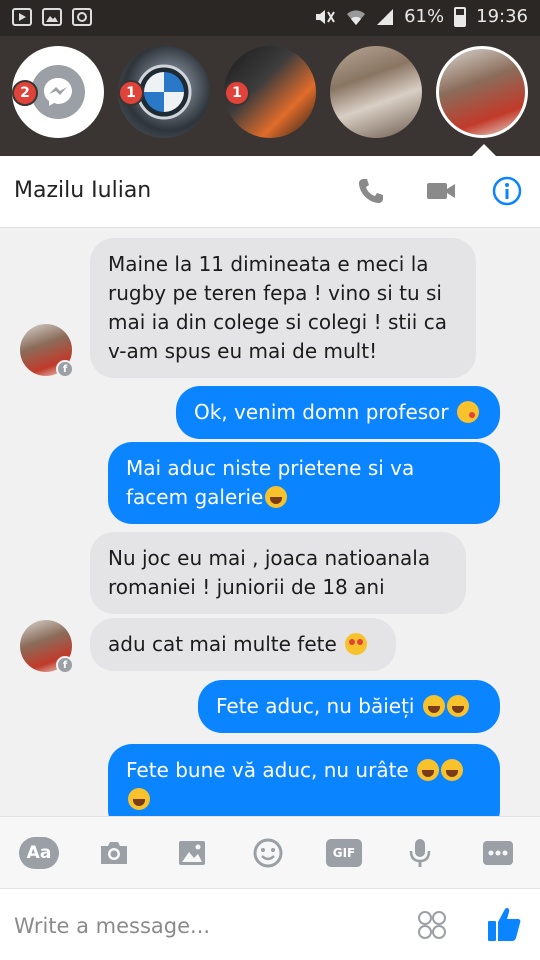 This screenshot has height=960, width=540. I want to click on composer-toolbar: Aa GIF, so click(270, 852).